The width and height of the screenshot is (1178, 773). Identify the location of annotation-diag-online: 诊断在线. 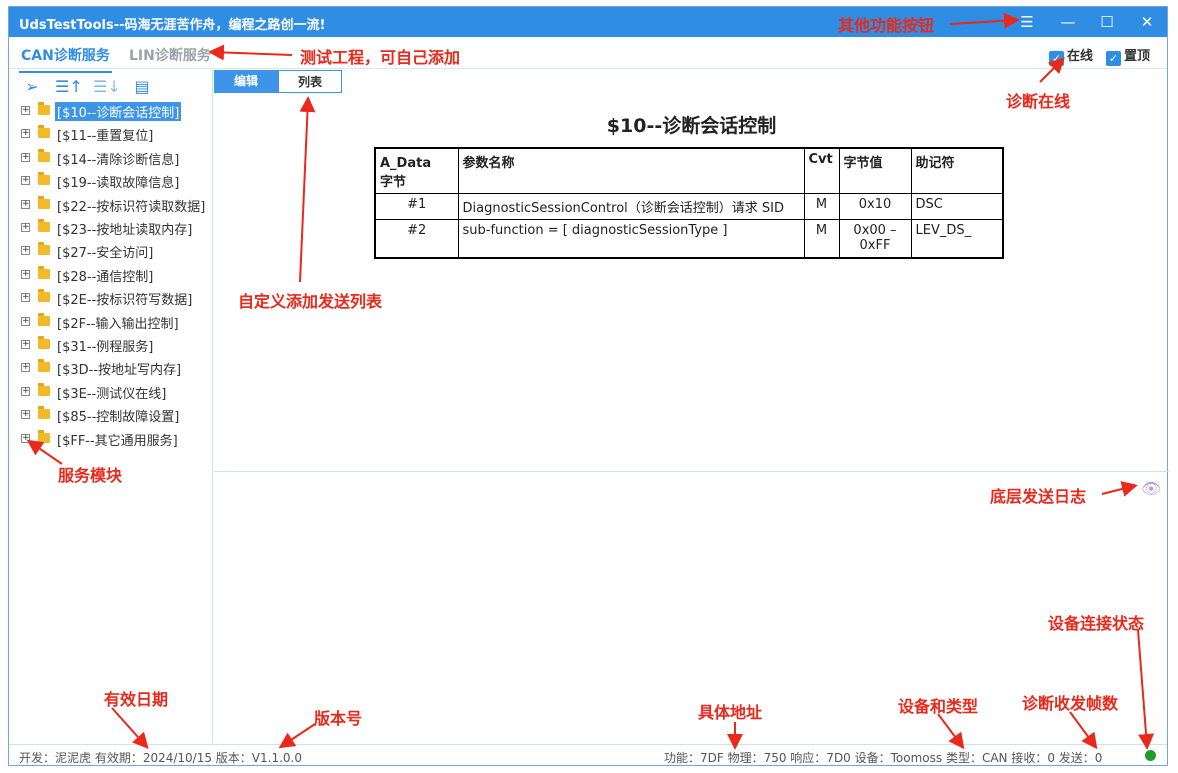
(1038, 101).